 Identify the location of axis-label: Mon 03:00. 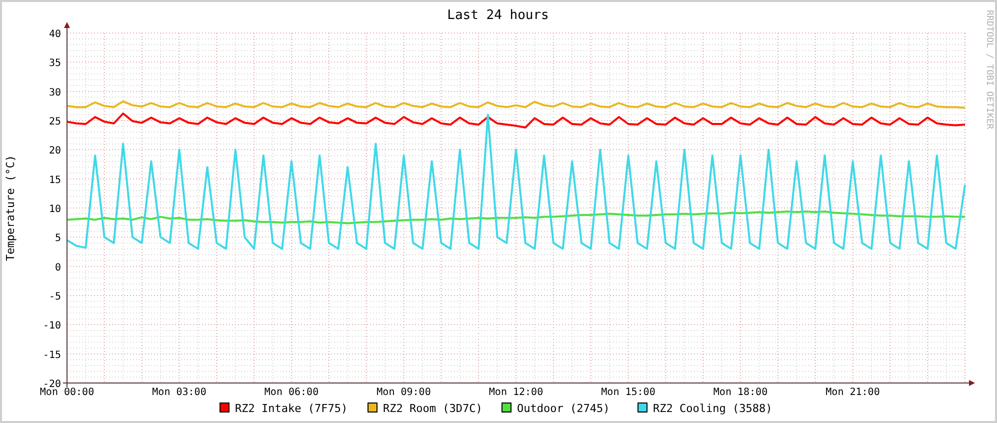
(179, 392).